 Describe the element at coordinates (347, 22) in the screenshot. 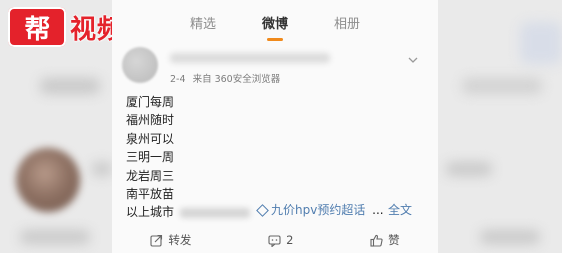

I see `tab-album: 相册` at that location.